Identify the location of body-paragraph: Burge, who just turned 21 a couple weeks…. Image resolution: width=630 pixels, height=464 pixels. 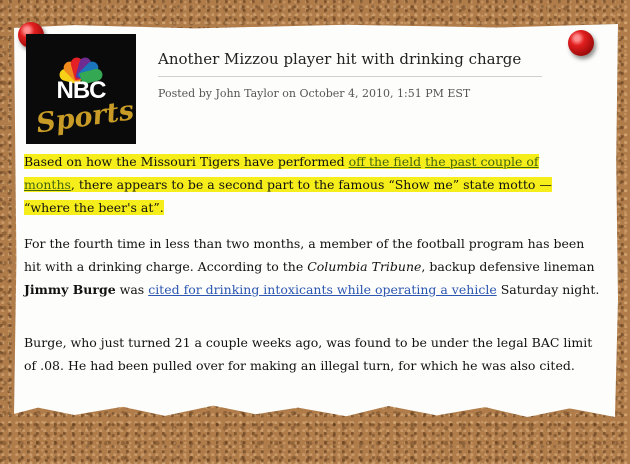
(308, 354).